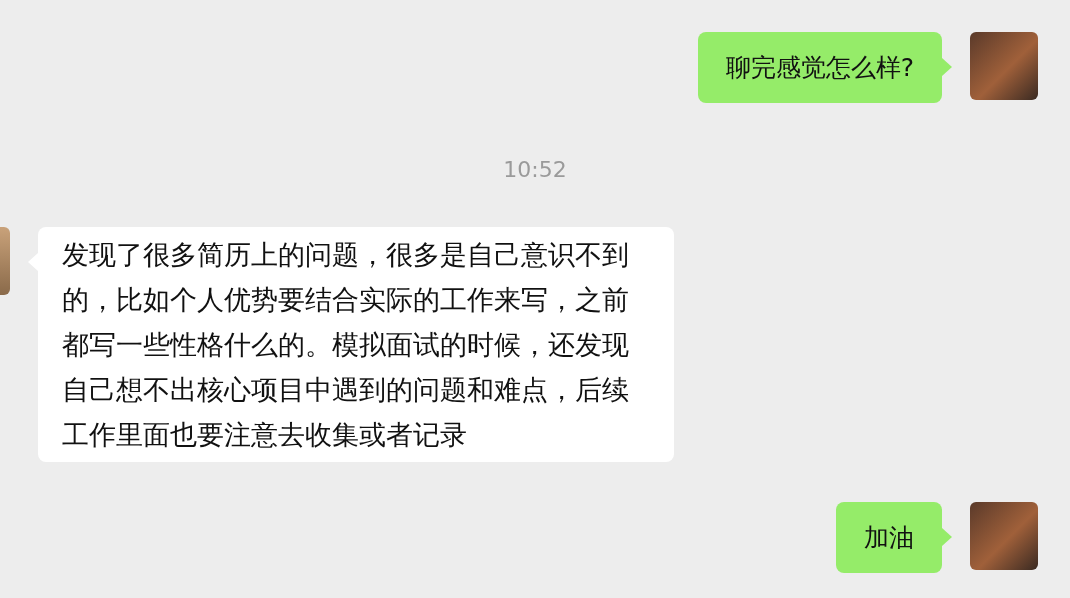 The width and height of the screenshot is (1070, 598). Describe the element at coordinates (889, 537) in the screenshot. I see `message-bubble: 加油` at that location.